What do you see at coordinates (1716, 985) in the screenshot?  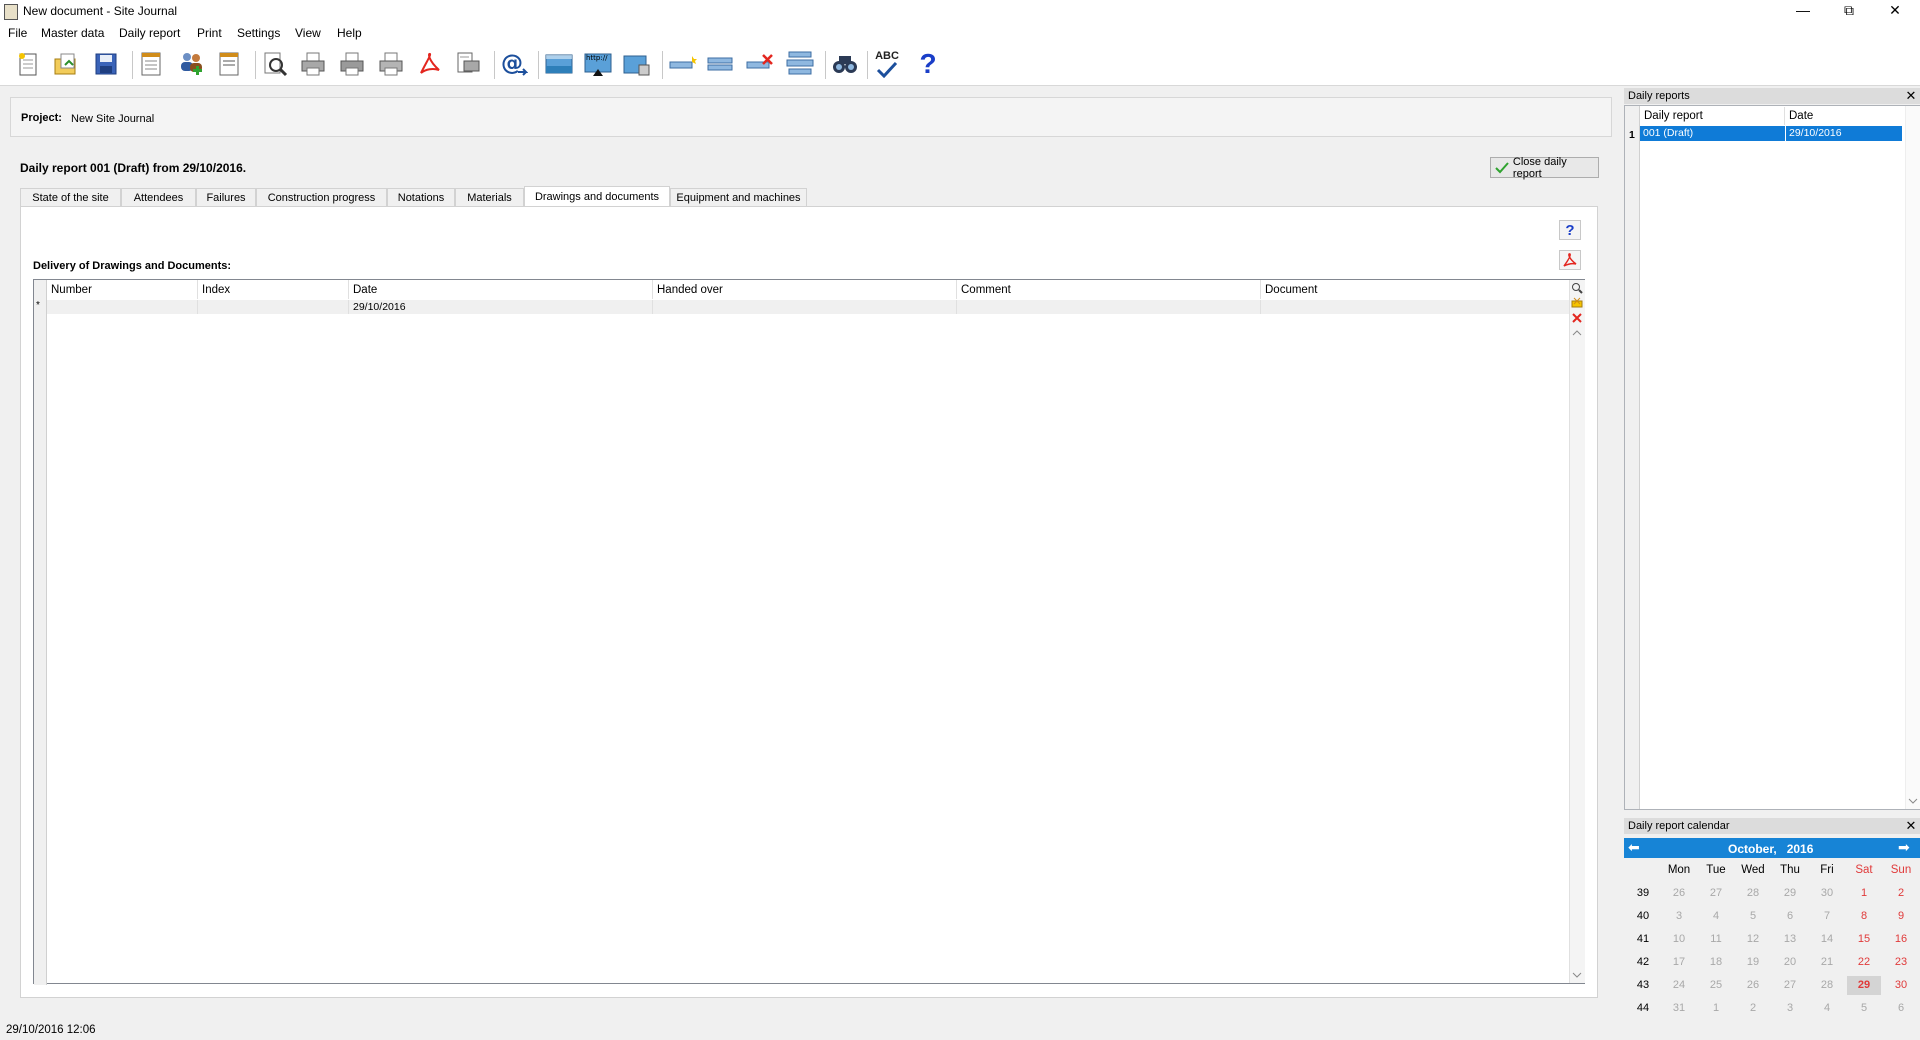 I see `calendar-day: 25` at bounding box center [1716, 985].